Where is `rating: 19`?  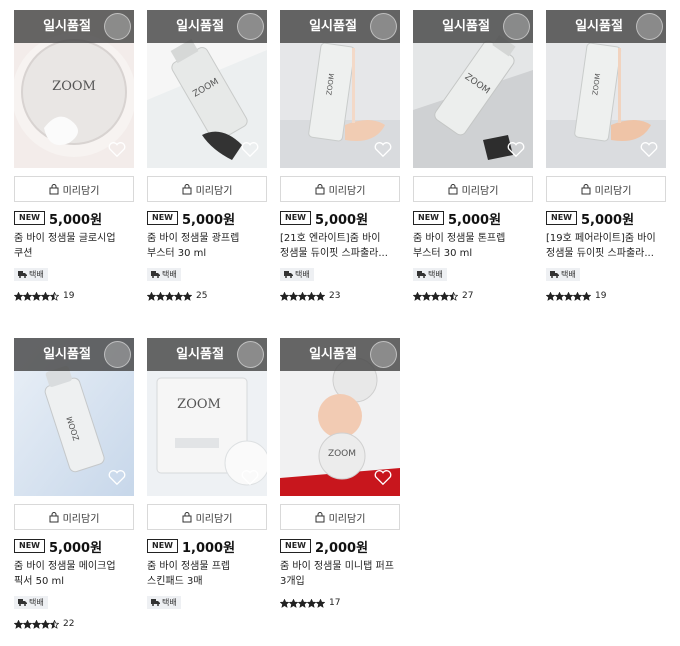
rating: 19 is located at coordinates (74, 296).